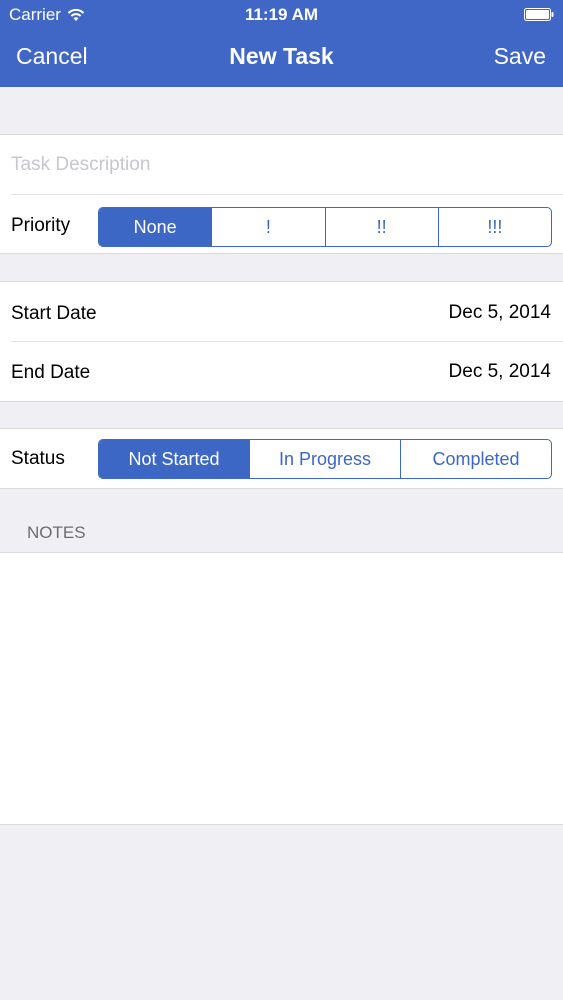 This screenshot has width=563, height=1000. I want to click on status-option-in-progress: In Progress, so click(324, 459).